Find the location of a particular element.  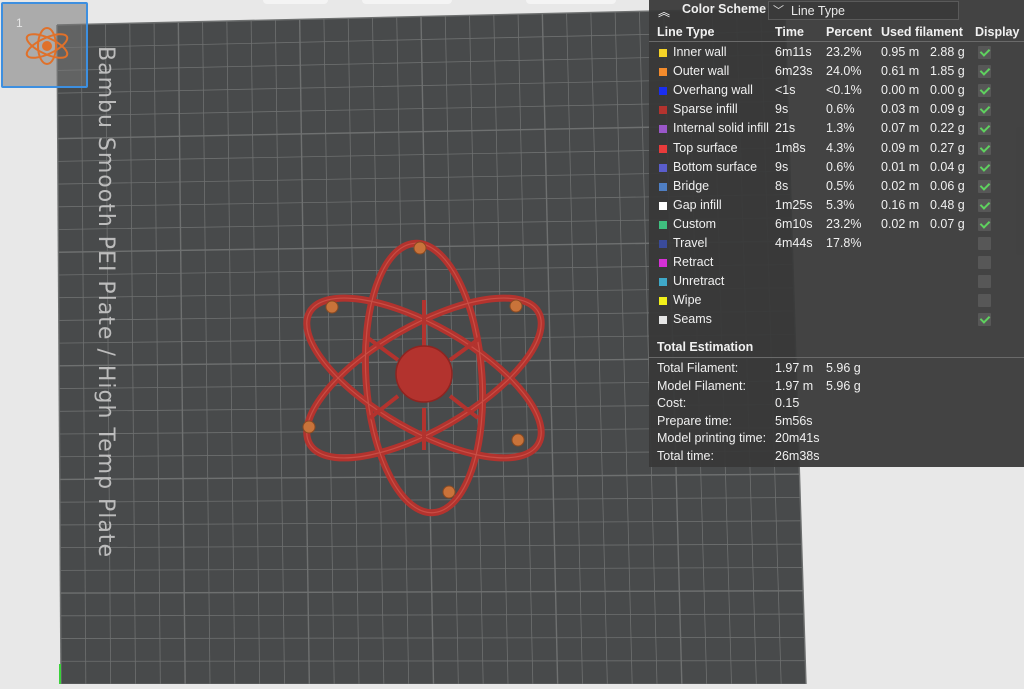

plate-thumbnail: 1 is located at coordinates (44, 45).